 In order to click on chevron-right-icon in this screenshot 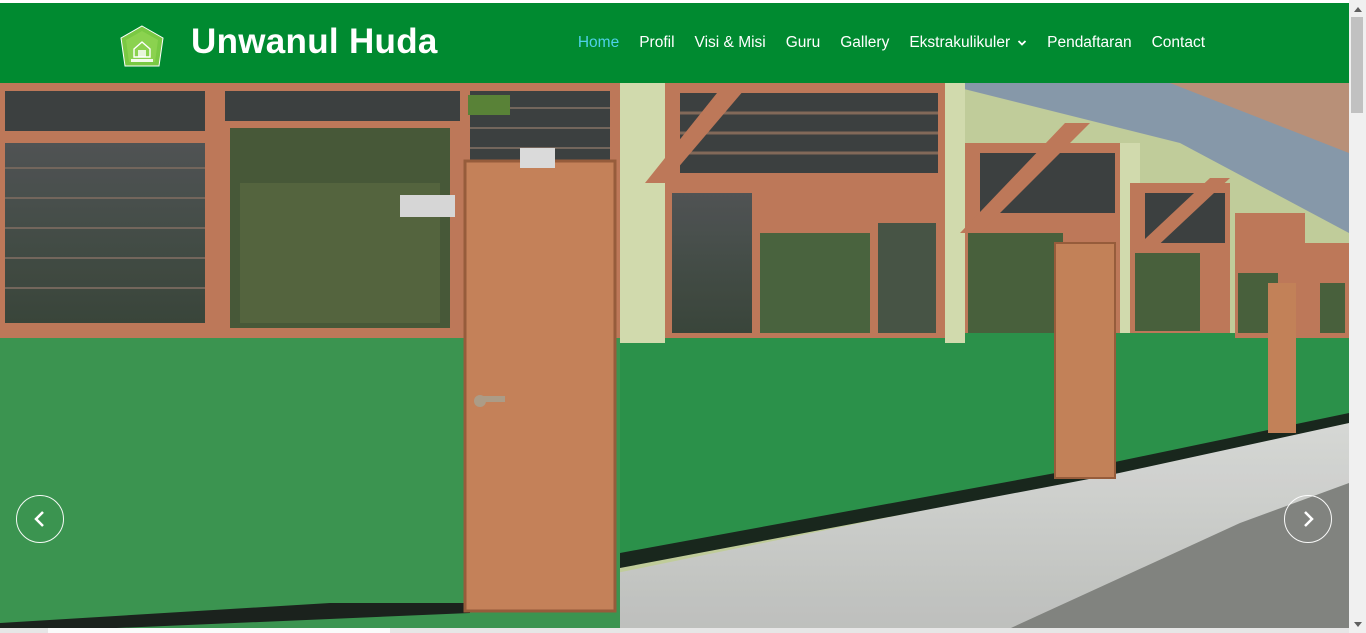, I will do `click(1309, 519)`.